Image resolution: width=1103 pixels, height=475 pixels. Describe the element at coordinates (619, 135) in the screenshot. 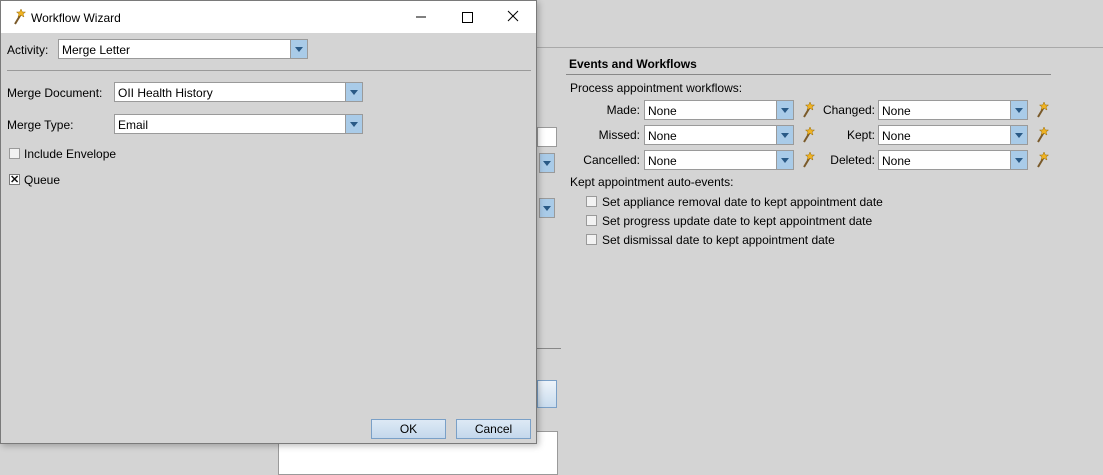

I see `workflow-left-label: Missed:` at that location.